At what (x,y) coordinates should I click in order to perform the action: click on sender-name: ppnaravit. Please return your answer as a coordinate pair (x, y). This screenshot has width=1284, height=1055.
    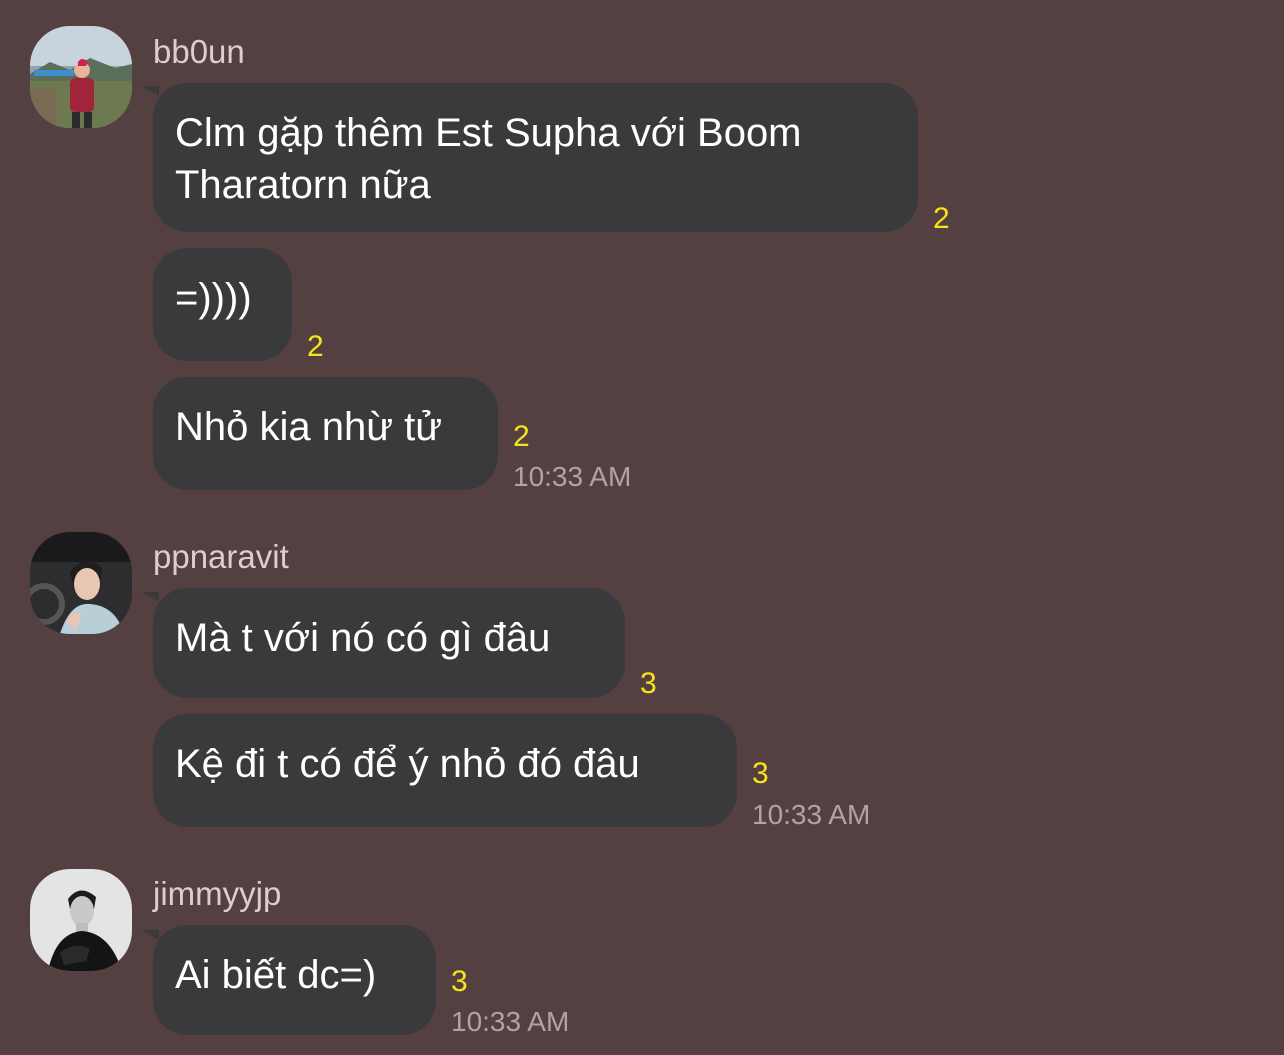
    Looking at the image, I should click on (221, 556).